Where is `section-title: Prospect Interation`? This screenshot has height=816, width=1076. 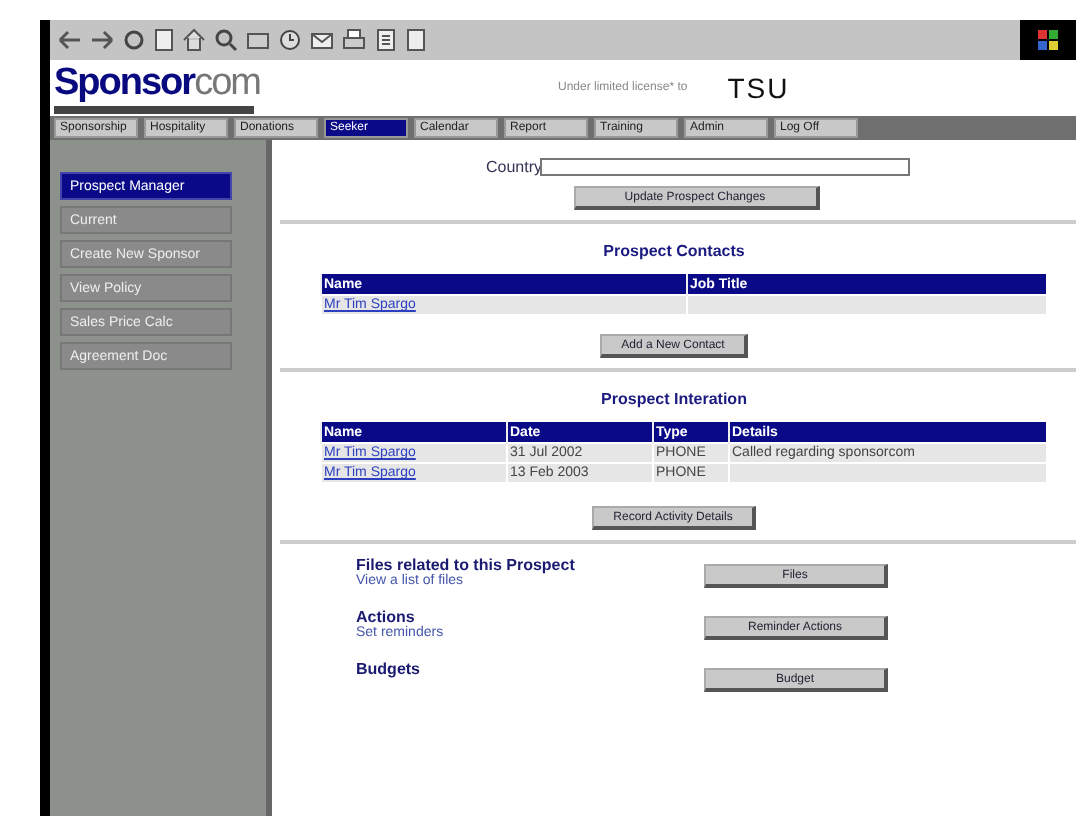 section-title: Prospect Interation is located at coordinates (674, 399).